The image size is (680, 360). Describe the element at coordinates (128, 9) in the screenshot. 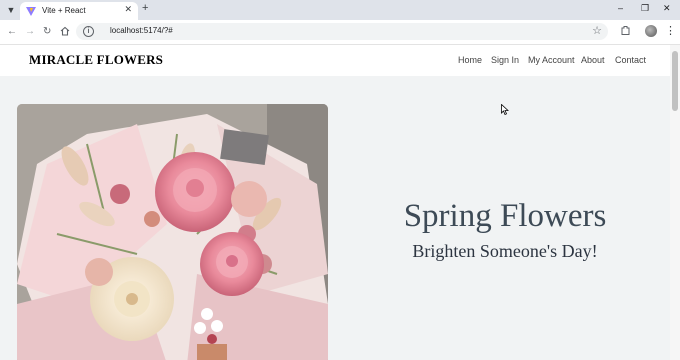

I see `close-icon: ✕` at that location.